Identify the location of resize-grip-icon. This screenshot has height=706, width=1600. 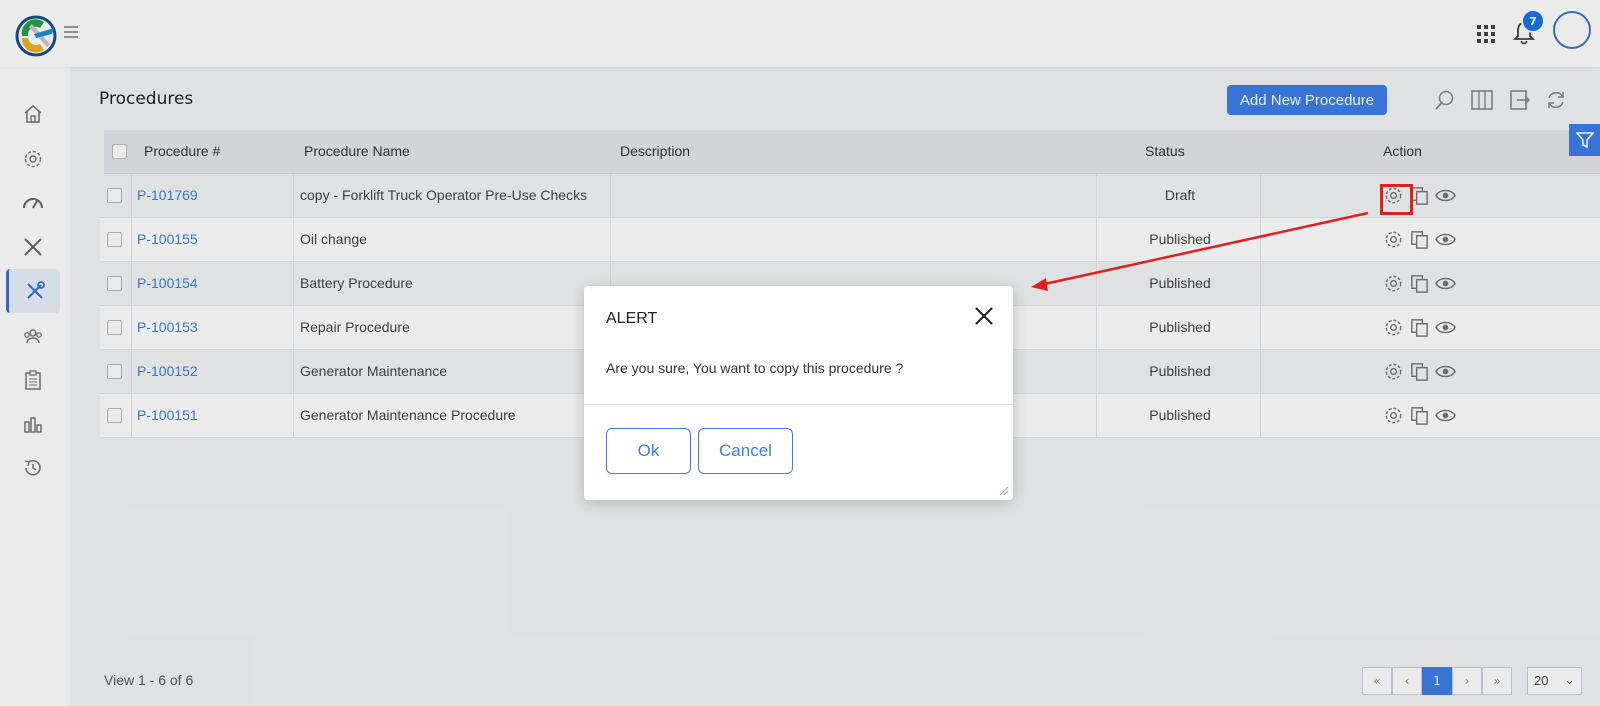
(1003, 490).